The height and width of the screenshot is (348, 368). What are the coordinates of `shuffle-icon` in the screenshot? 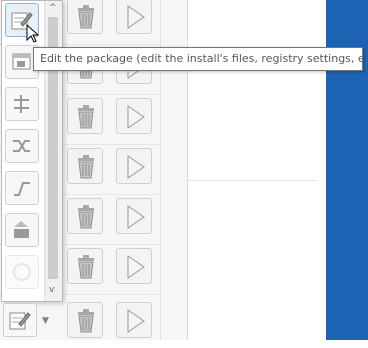 It's located at (21, 146).